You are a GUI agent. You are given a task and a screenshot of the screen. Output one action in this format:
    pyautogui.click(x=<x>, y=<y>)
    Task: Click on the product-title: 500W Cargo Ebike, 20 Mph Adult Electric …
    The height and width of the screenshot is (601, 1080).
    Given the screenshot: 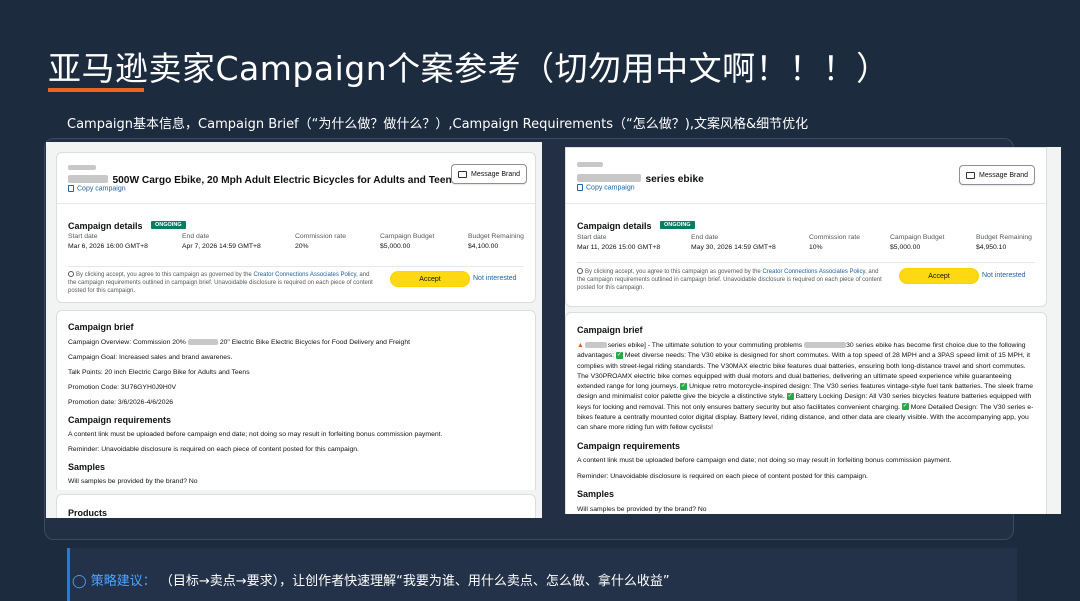 What is the action you would take?
    pyautogui.click(x=285, y=180)
    